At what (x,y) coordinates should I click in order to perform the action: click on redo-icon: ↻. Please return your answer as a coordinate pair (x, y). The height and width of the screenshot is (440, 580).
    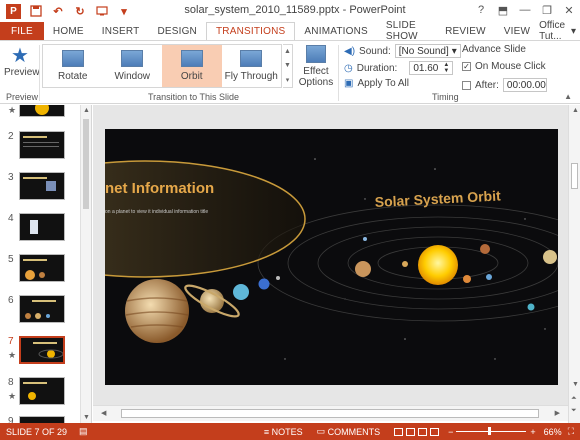
    Looking at the image, I should click on (80, 11).